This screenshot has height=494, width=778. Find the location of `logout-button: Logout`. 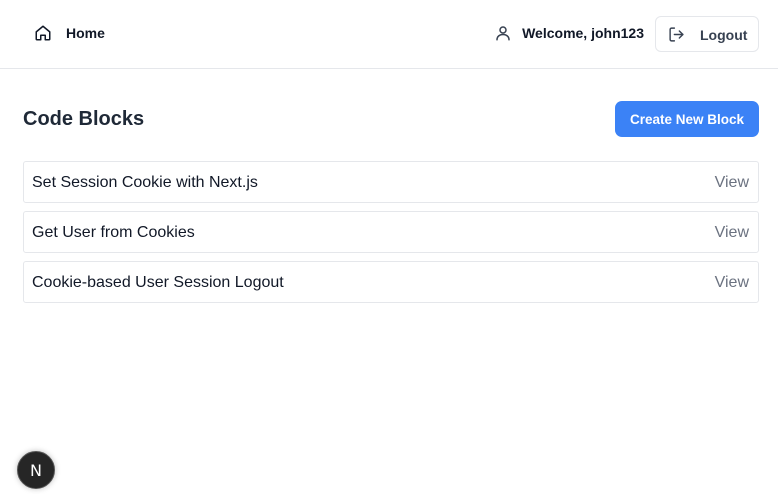

logout-button: Logout is located at coordinates (707, 34).